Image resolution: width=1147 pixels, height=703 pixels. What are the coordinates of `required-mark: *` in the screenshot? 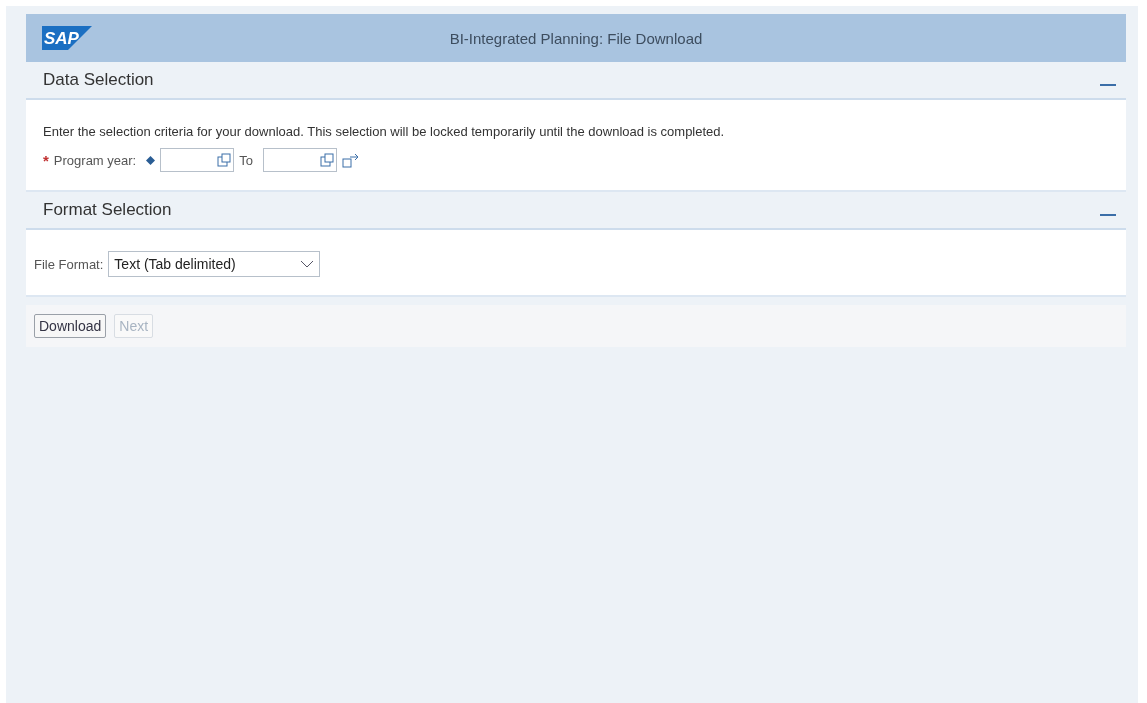 It's located at (46, 160).